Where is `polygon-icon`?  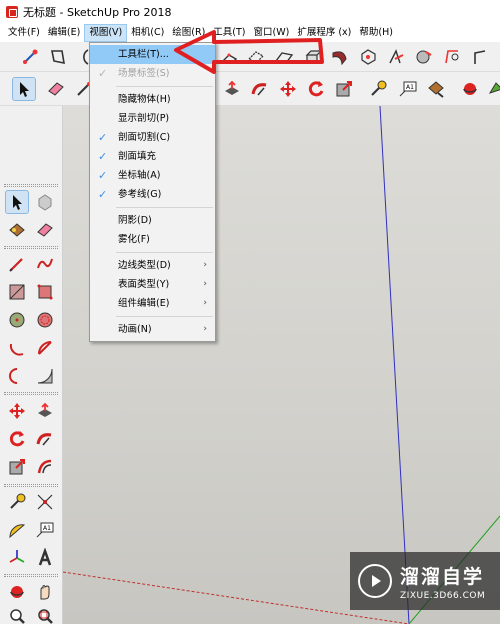
polygon-icon is located at coordinates (45, 320).